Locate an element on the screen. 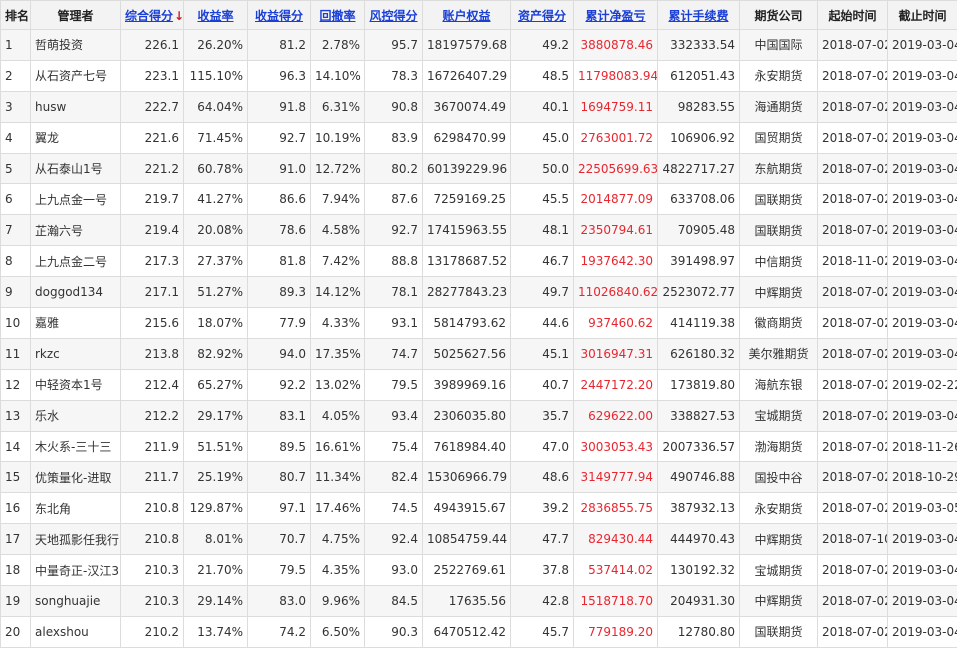  cell-rank: 1 is located at coordinates (16, 45).